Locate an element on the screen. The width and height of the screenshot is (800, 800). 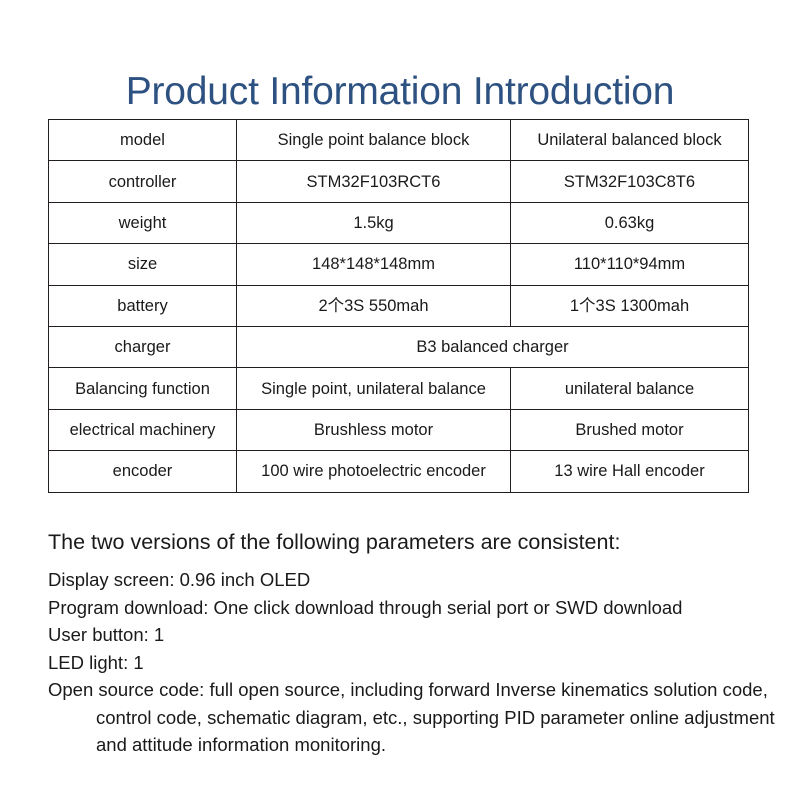
spec-value-cell-unilateral: Brushed motor is located at coordinates (629, 430).